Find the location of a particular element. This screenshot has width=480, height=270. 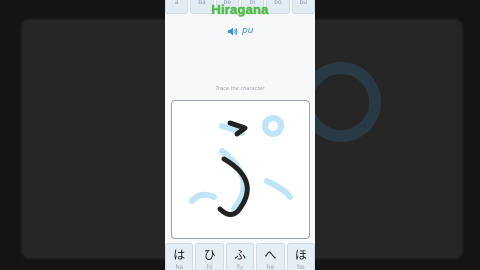

guide-dakuten-circle is located at coordinates (273, 126).